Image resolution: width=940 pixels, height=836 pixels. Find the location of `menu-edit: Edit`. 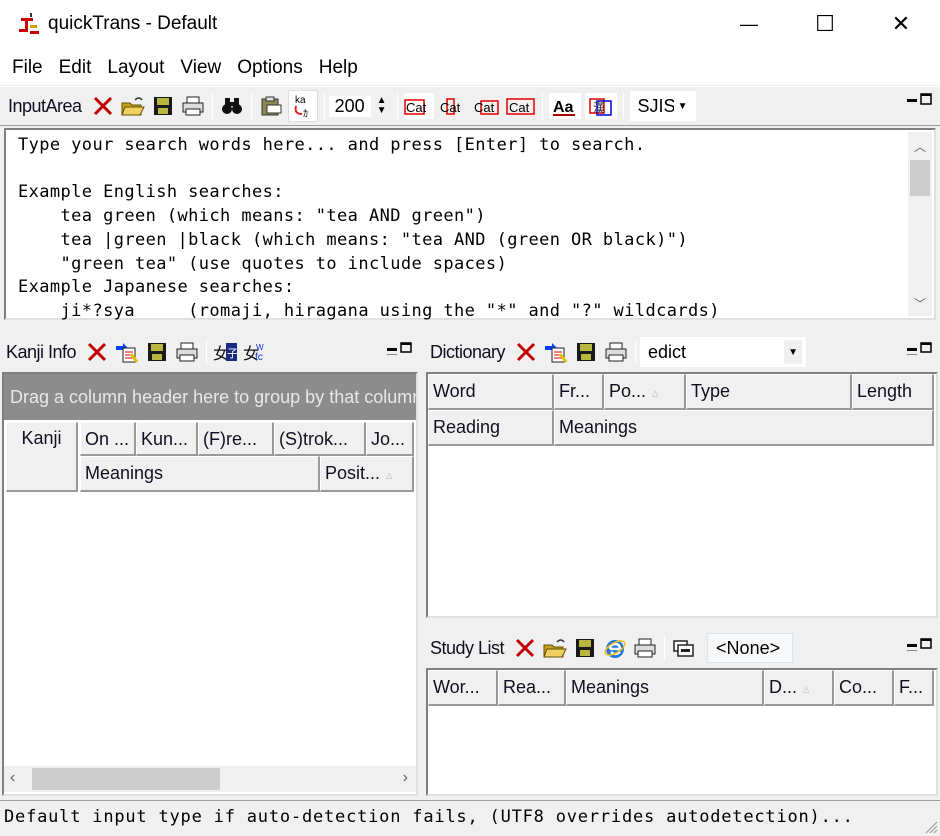

menu-edit: Edit is located at coordinates (75, 68).